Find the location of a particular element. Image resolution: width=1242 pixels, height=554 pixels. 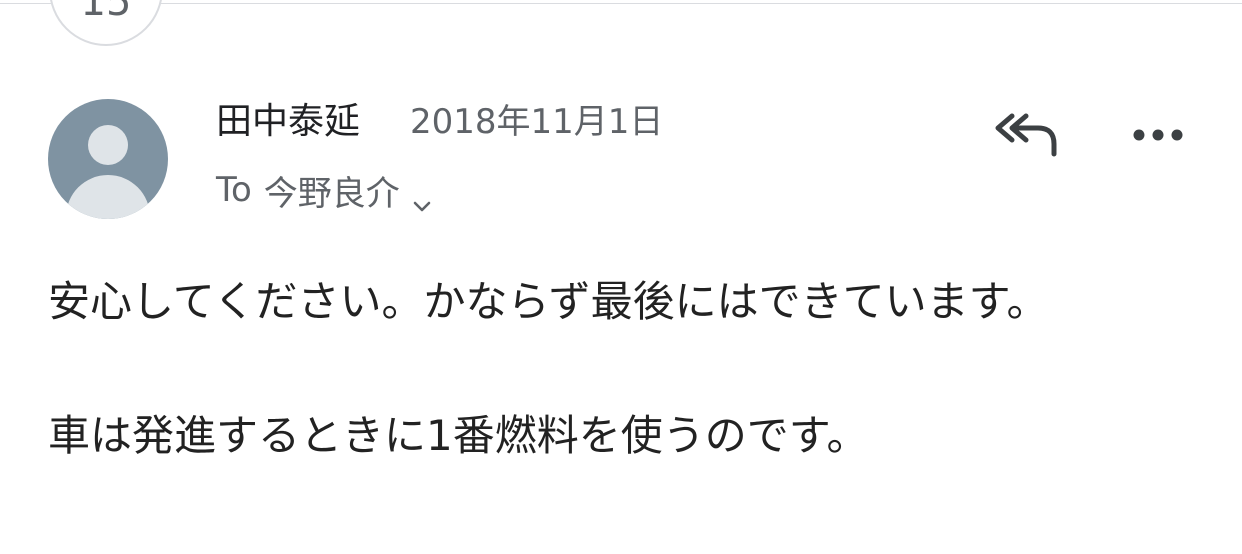

message-body-line: 安心してください。かならず最後にはできています。 is located at coordinates (548, 301).